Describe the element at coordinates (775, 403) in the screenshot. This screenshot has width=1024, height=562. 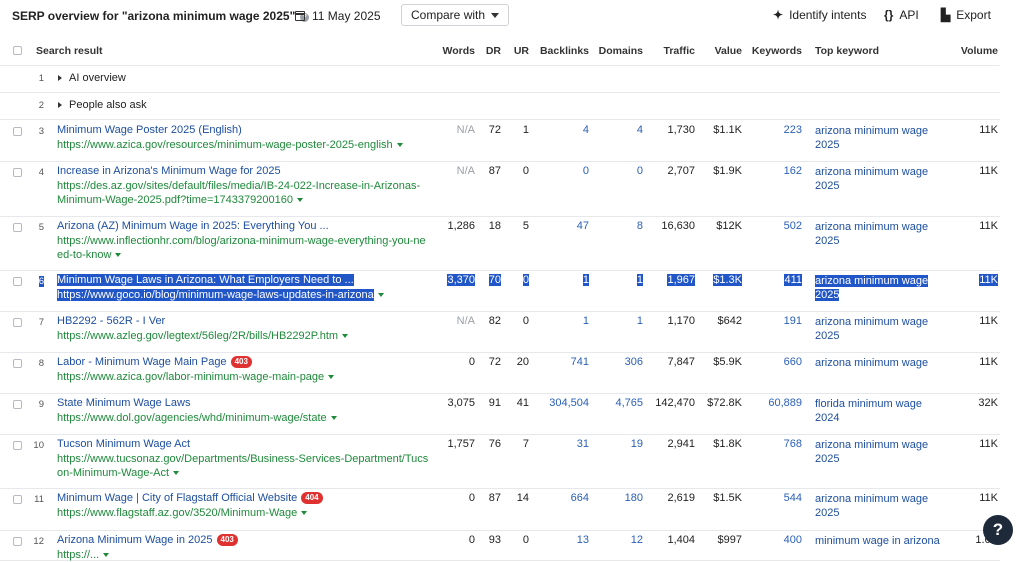
I see `keywords-value: 60,889` at that location.